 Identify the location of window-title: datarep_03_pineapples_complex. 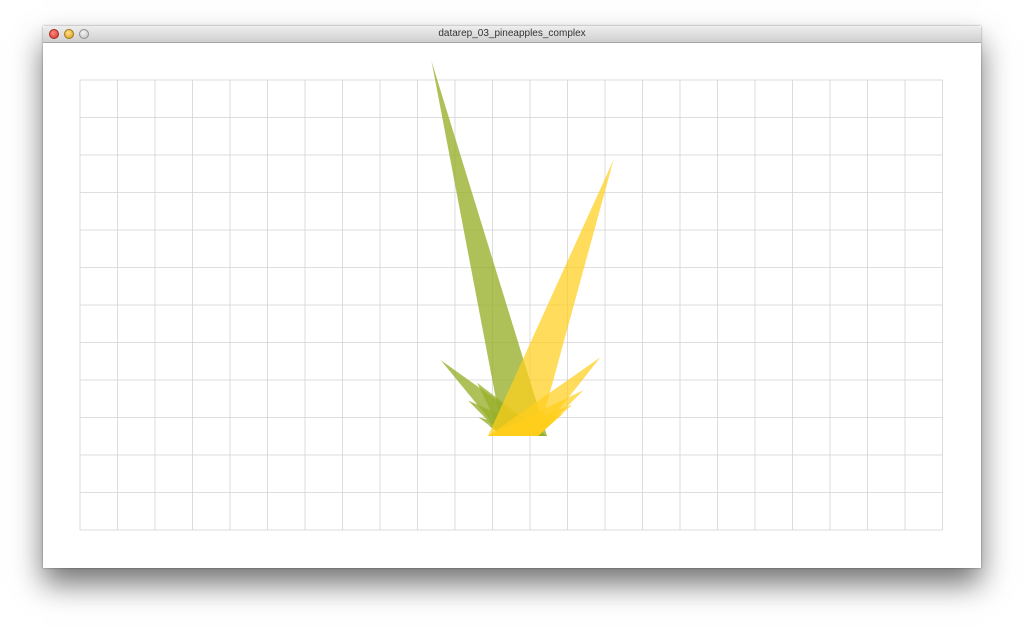
(512, 33).